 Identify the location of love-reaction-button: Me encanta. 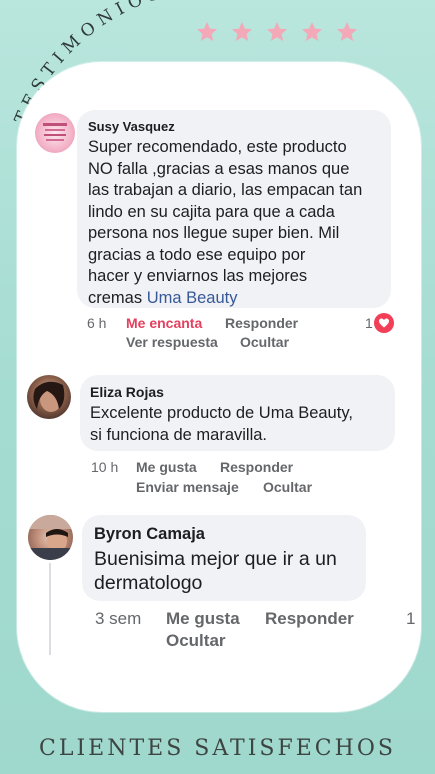
(164, 323).